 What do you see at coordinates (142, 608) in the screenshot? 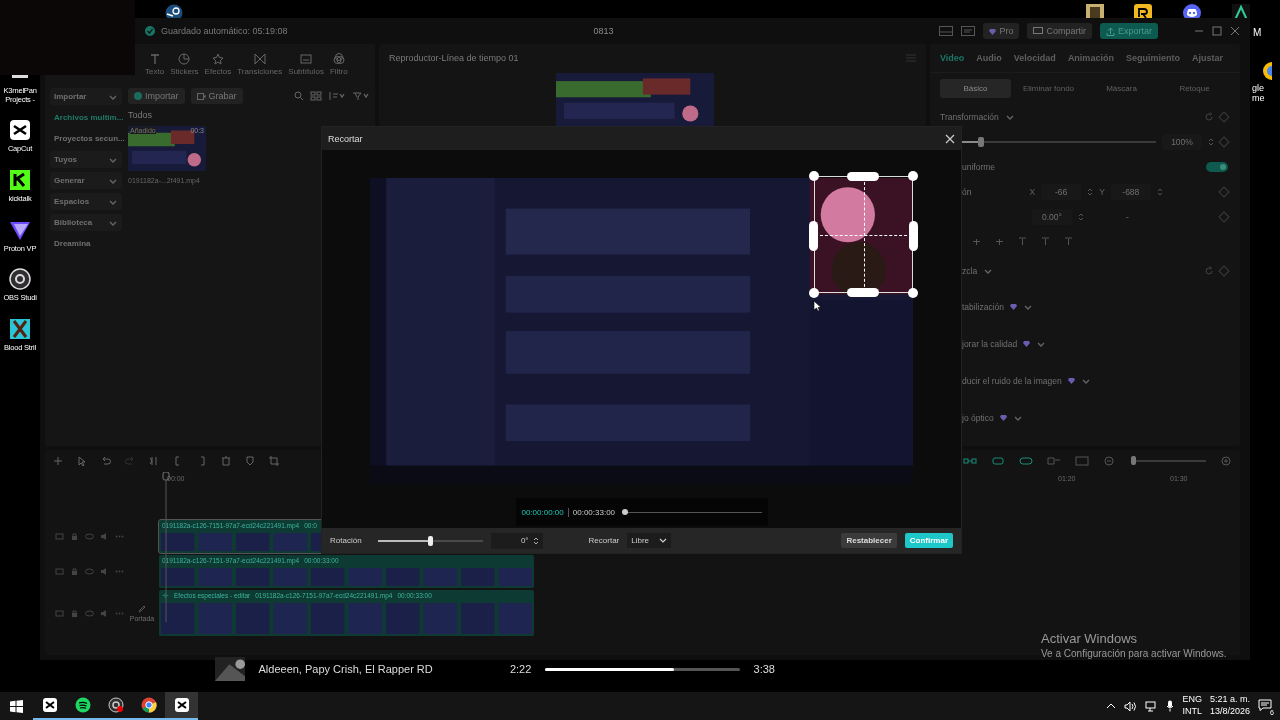
I see `pencil-icon` at bounding box center [142, 608].